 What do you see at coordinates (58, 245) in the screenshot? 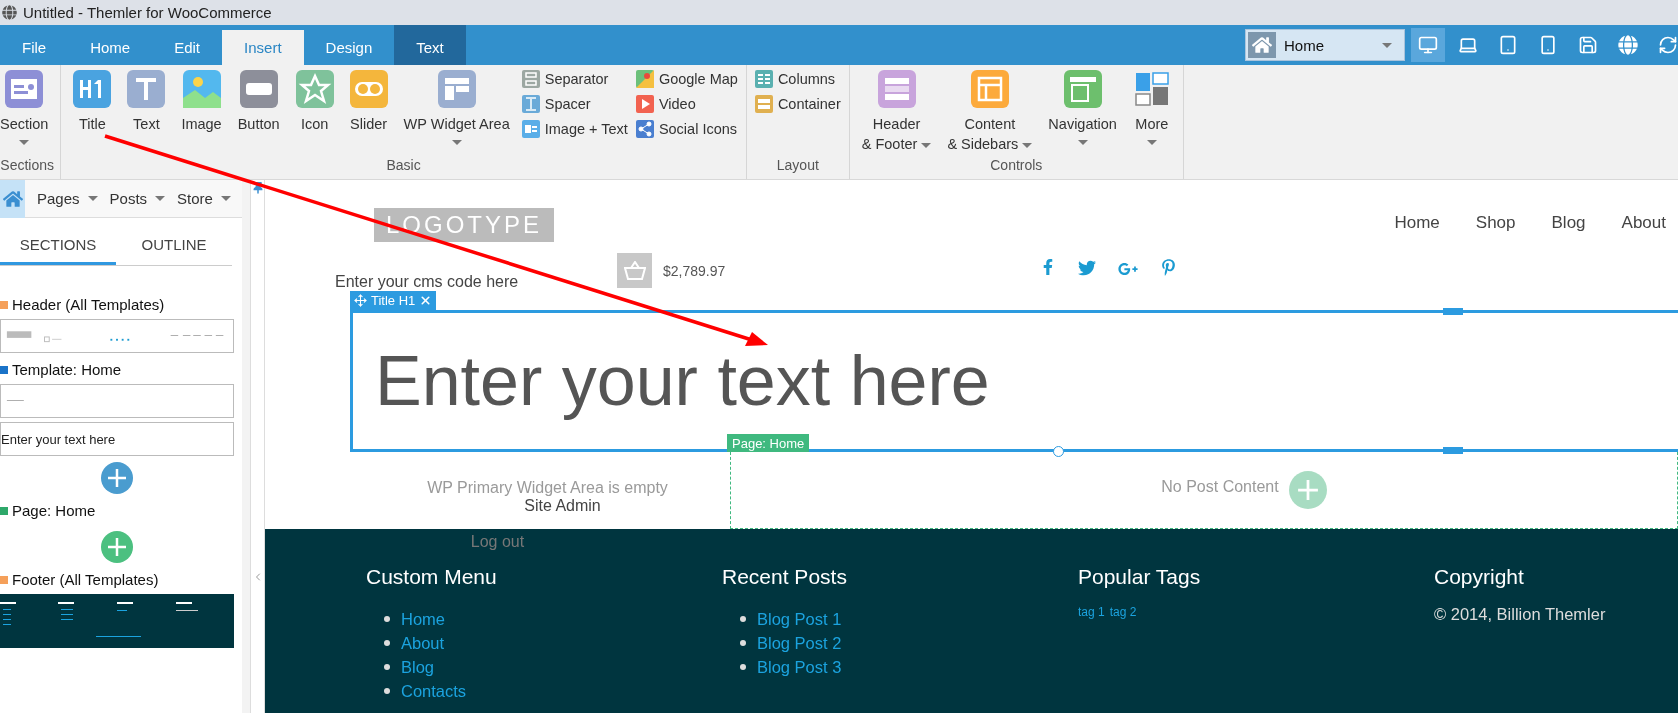
I see `panel-tab: SECTIONS` at bounding box center [58, 245].